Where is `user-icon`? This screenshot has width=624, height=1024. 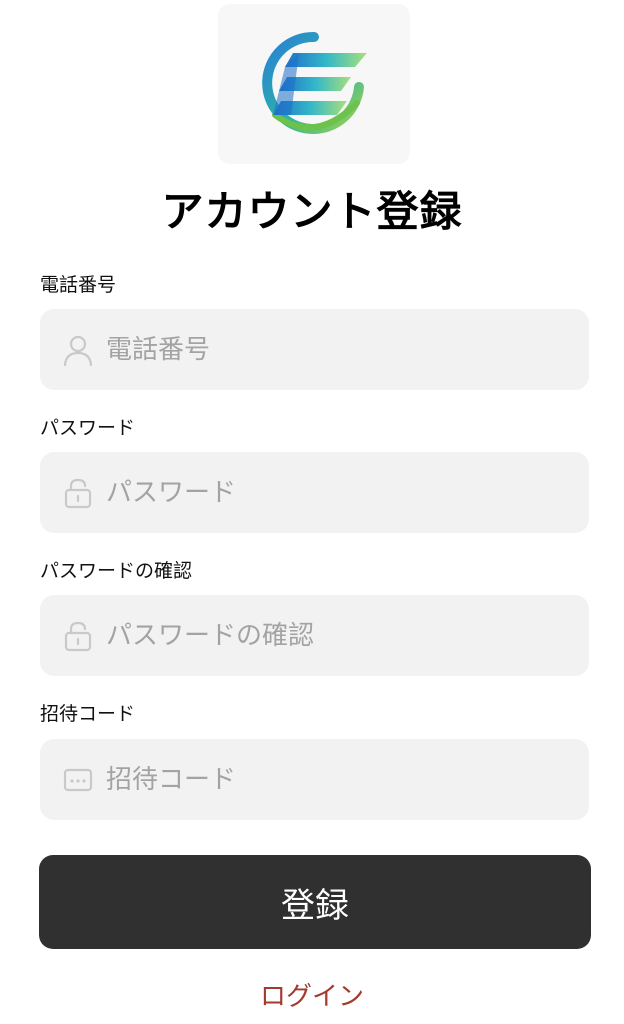
user-icon is located at coordinates (78, 350).